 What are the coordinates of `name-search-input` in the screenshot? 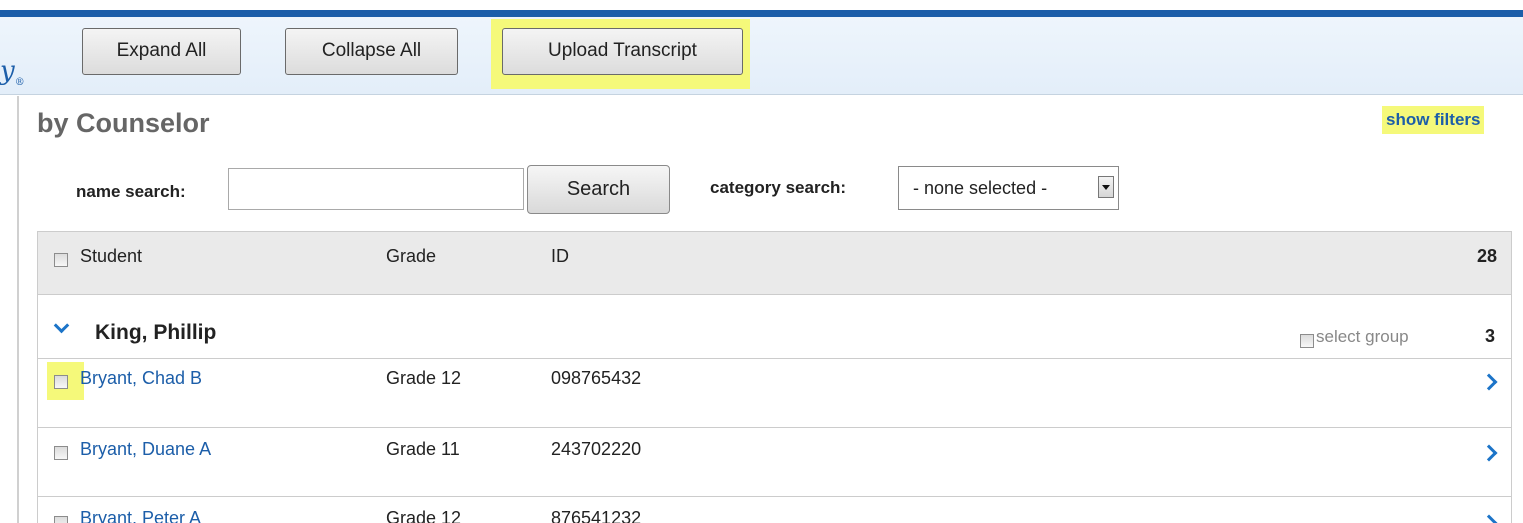 It's located at (376, 189).